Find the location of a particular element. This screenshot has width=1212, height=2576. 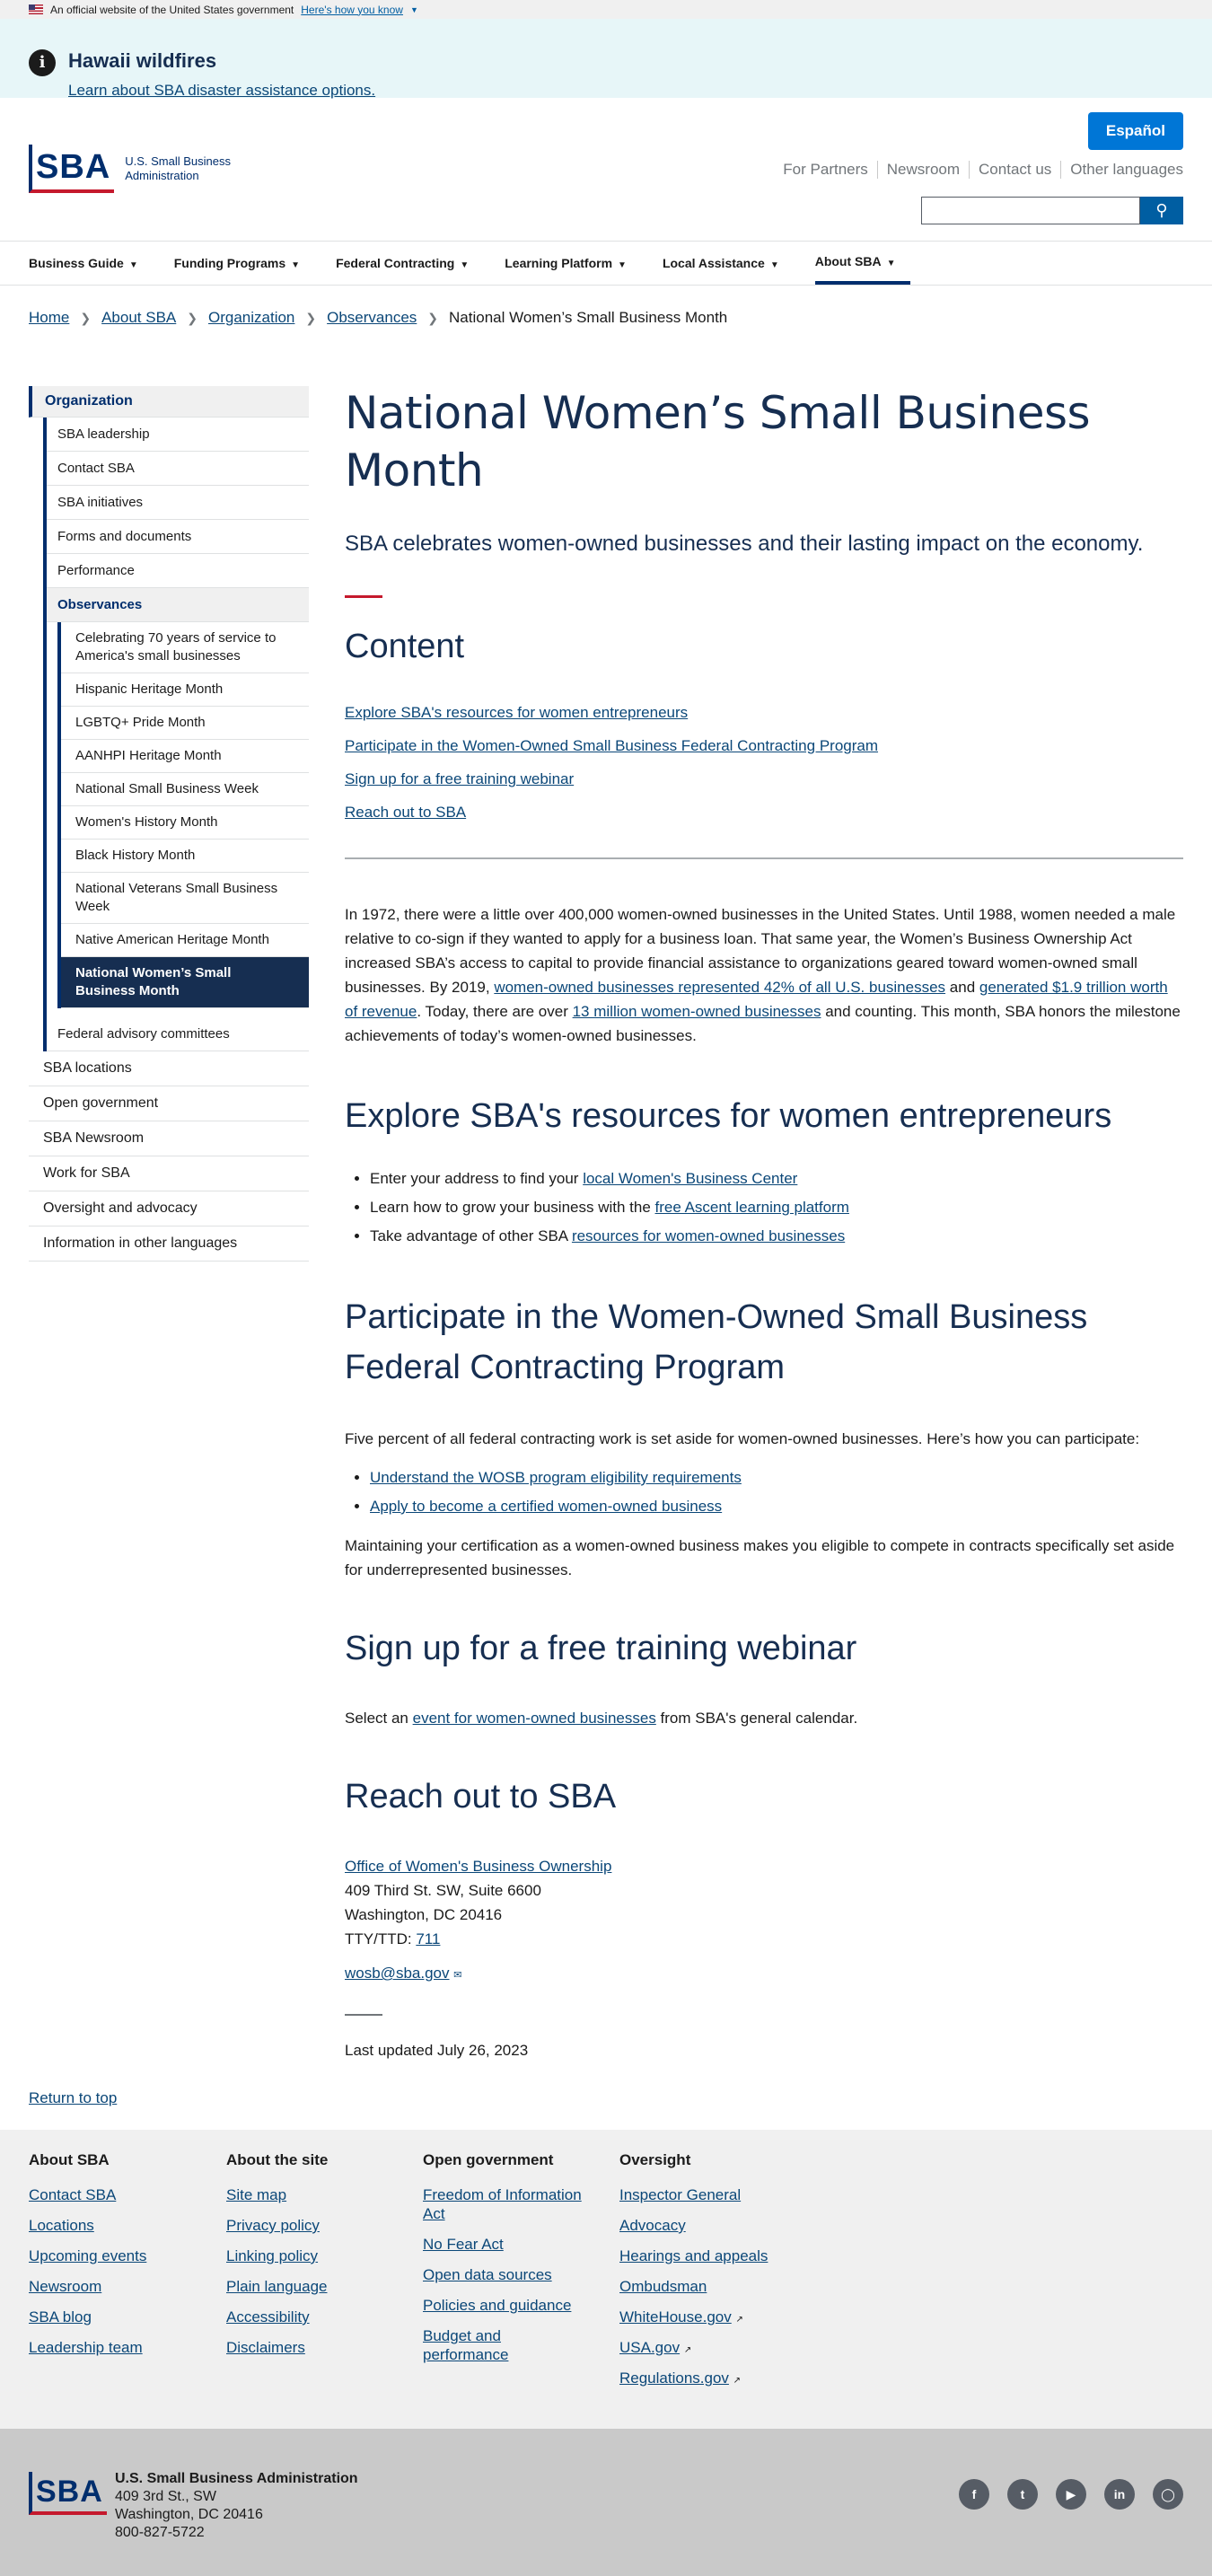

facebook-icon: f is located at coordinates (974, 2494).